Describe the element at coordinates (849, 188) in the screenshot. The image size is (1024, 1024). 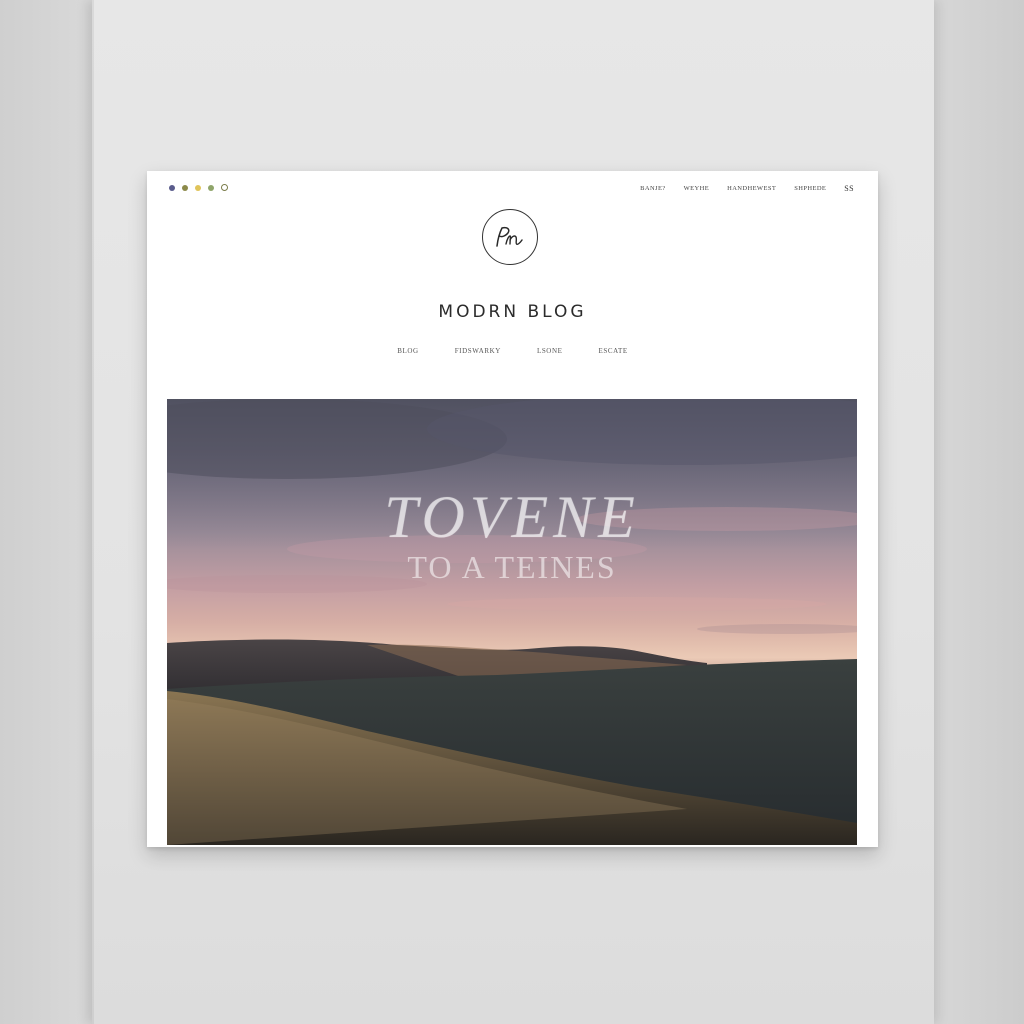
I see `topnav-extra-icon: ß` at that location.